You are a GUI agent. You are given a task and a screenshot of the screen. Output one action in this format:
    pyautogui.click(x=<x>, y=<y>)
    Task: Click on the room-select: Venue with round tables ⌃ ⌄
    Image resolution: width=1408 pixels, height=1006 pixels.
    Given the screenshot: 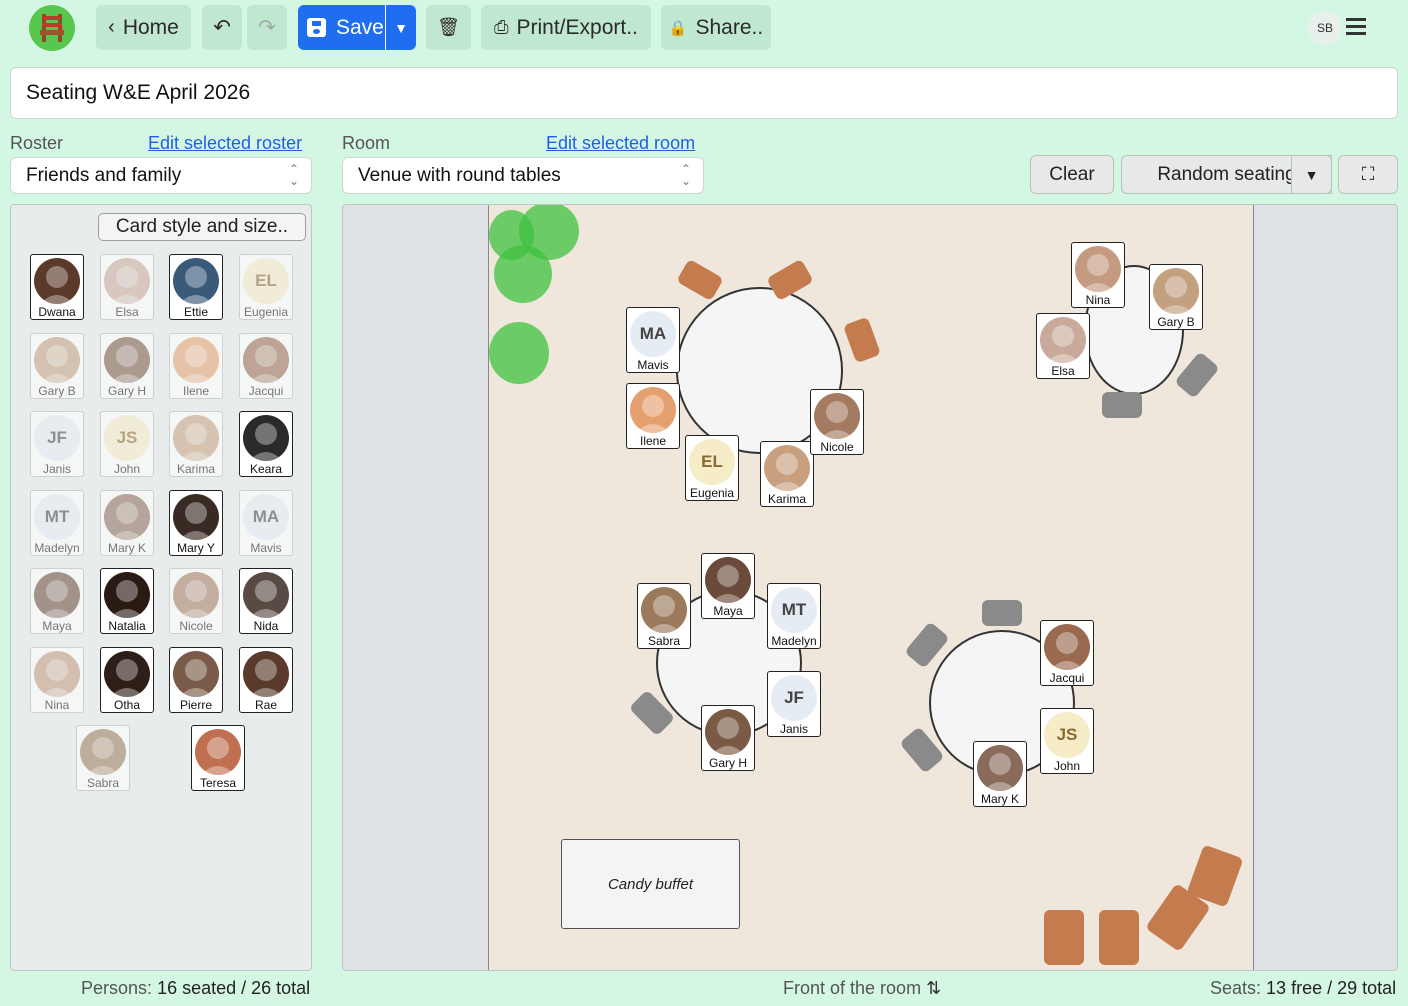 What is the action you would take?
    pyautogui.click(x=523, y=175)
    